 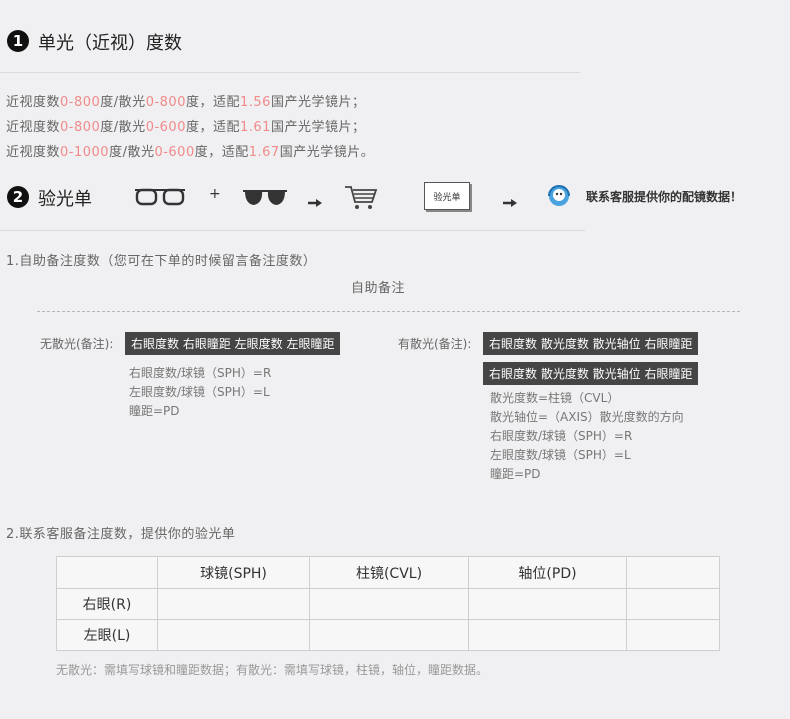 What do you see at coordinates (107, 635) in the screenshot?
I see `row-label-left-eye: 左眼(L)` at bounding box center [107, 635].